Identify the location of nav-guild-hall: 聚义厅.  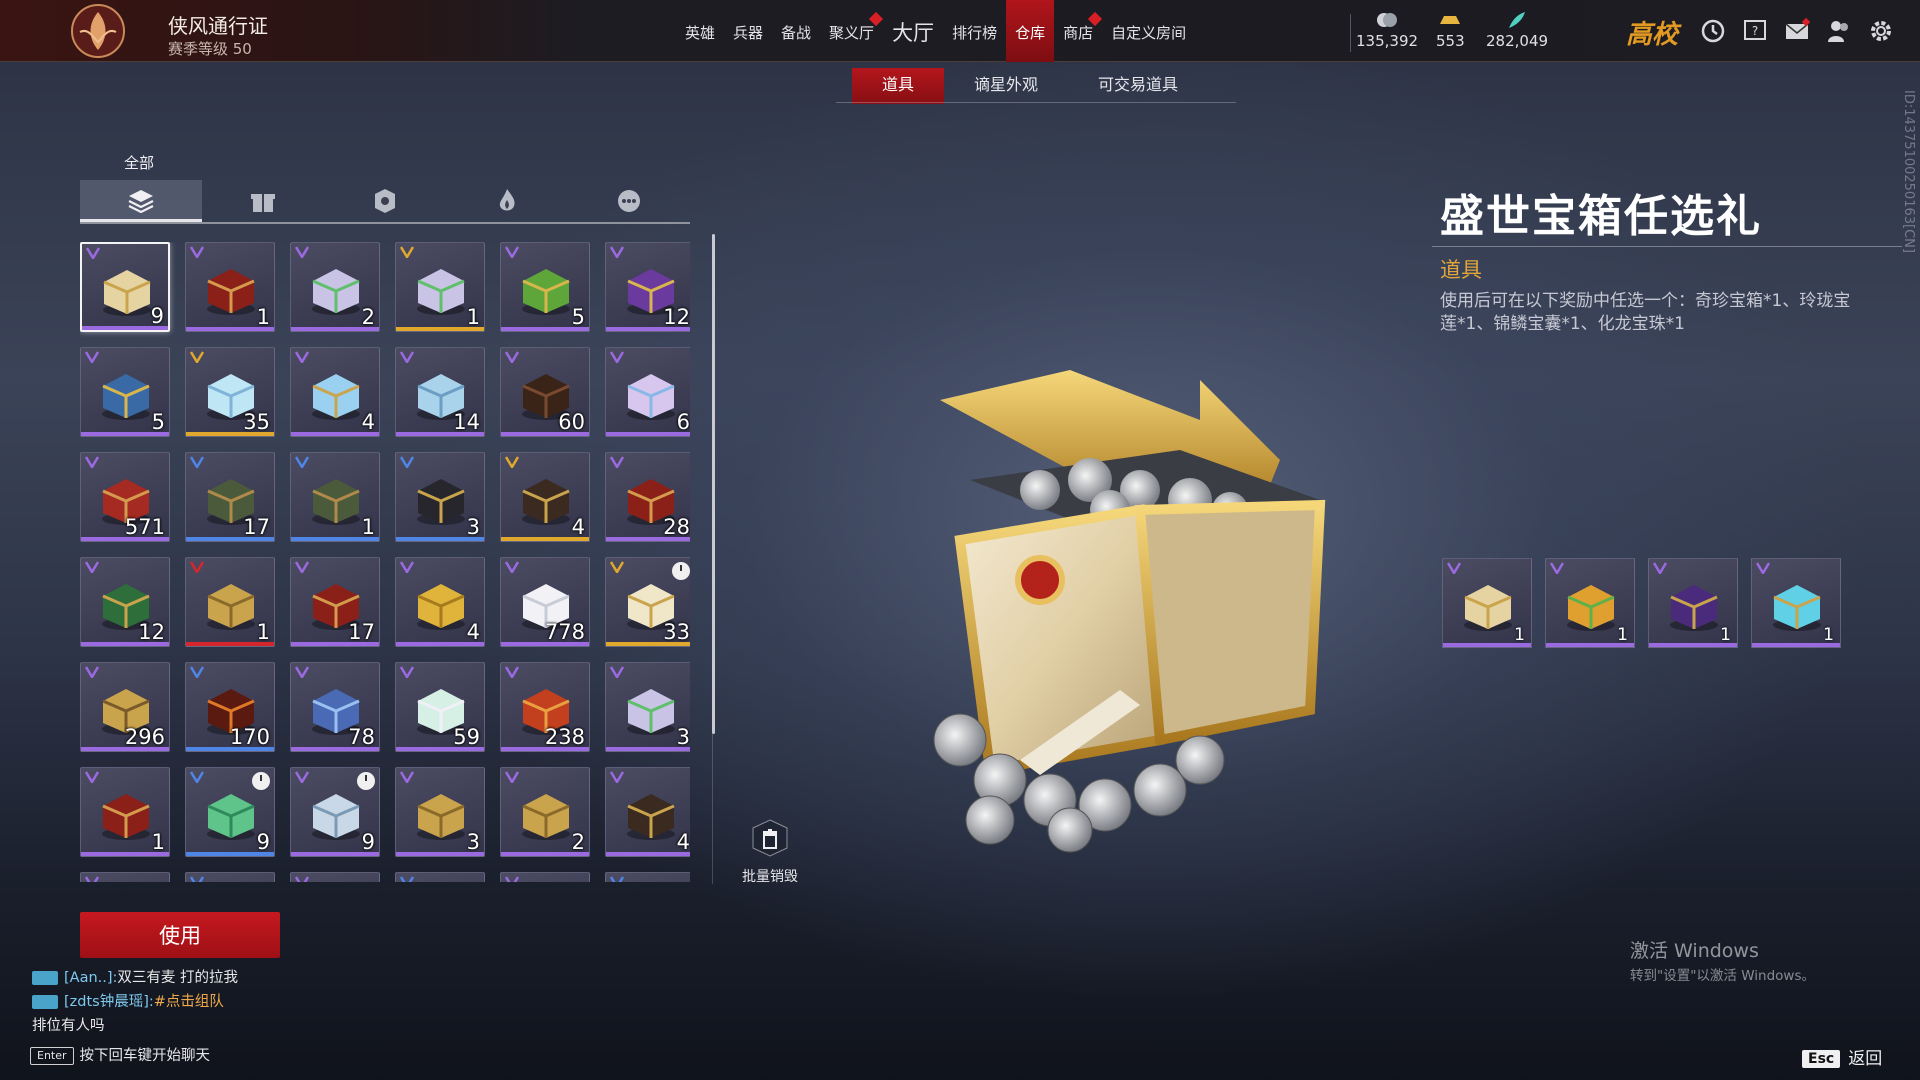
(852, 31).